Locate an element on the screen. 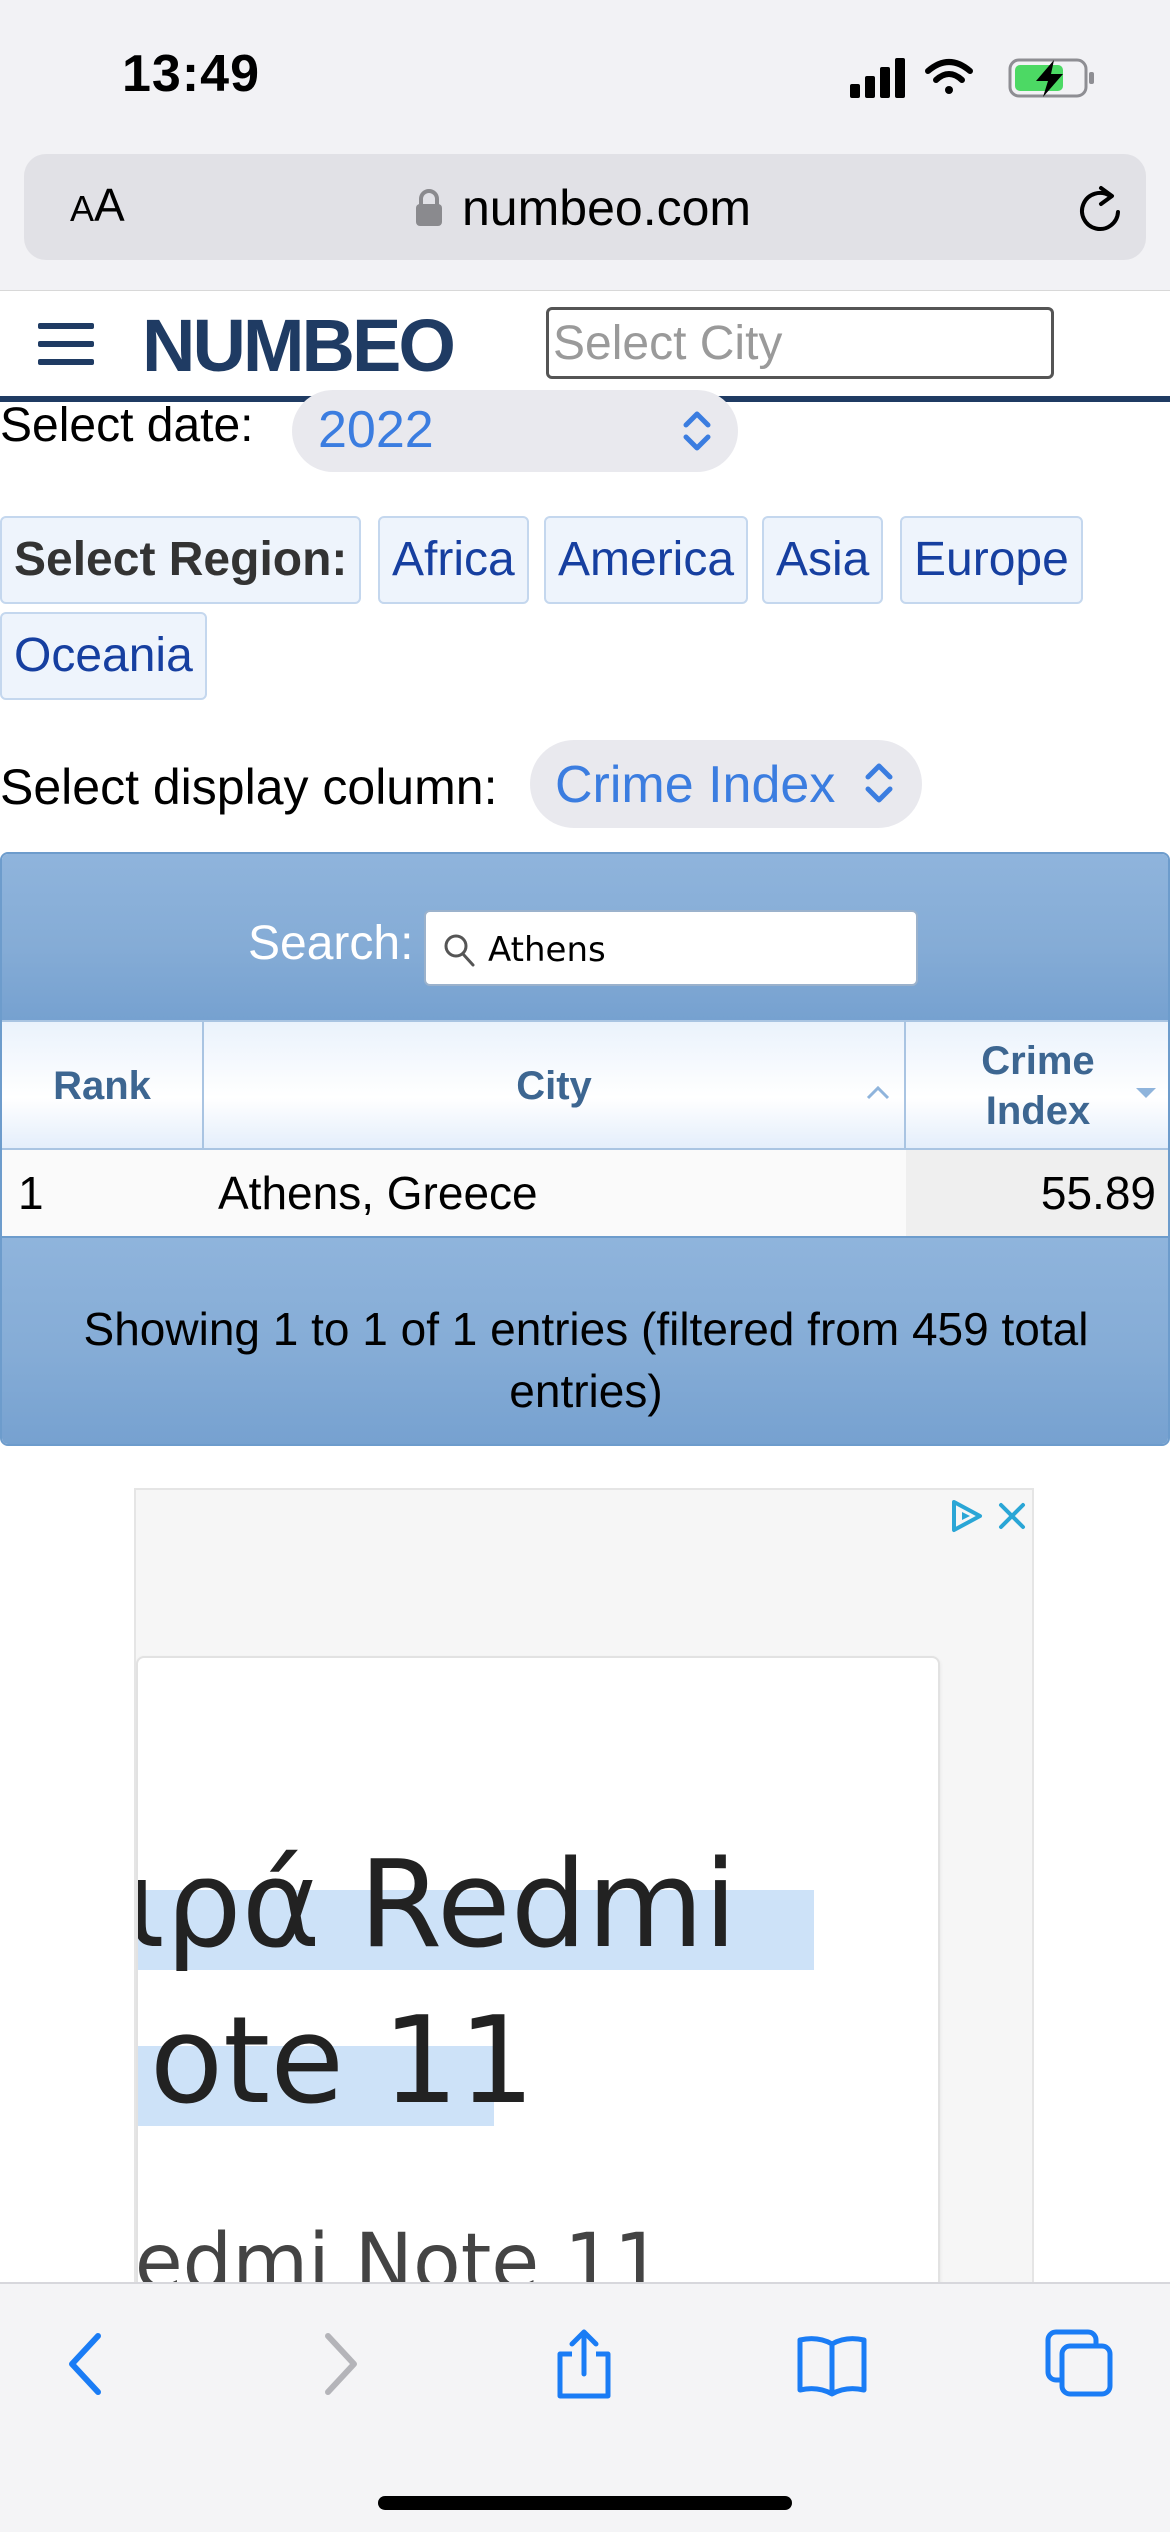  region-africa-button: Africa is located at coordinates (453, 560).